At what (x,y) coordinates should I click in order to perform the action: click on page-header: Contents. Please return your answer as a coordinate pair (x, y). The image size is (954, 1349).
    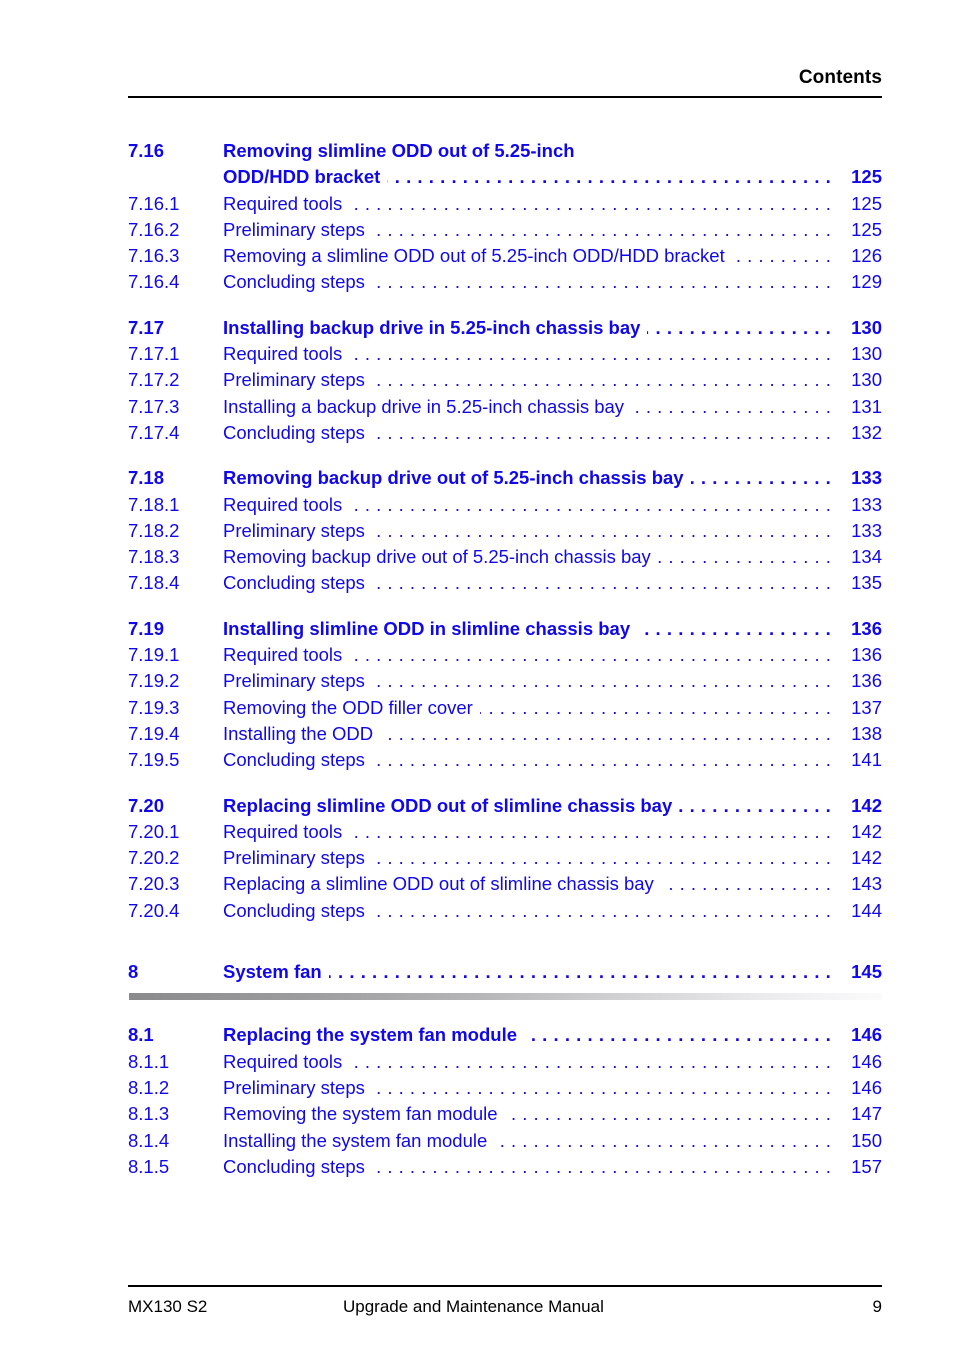
    Looking at the image, I should click on (505, 82).